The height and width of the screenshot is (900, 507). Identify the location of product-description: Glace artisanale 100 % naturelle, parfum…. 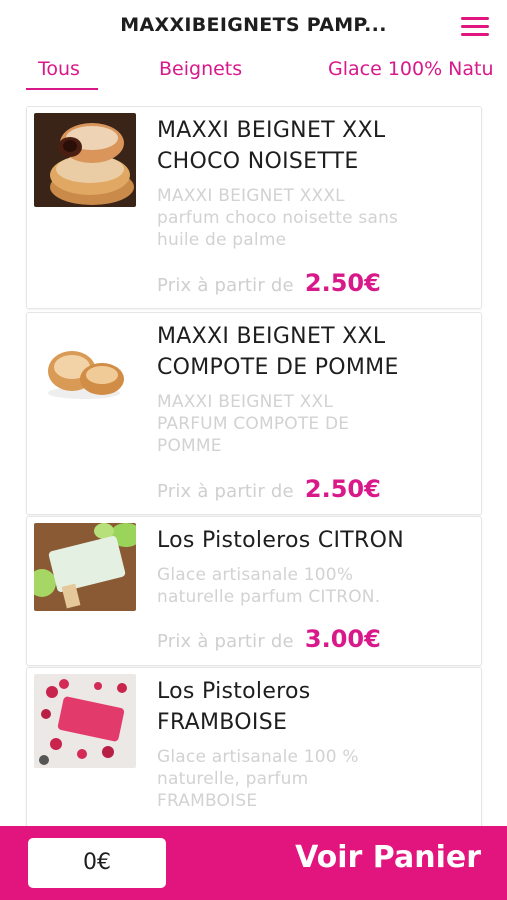
(258, 779).